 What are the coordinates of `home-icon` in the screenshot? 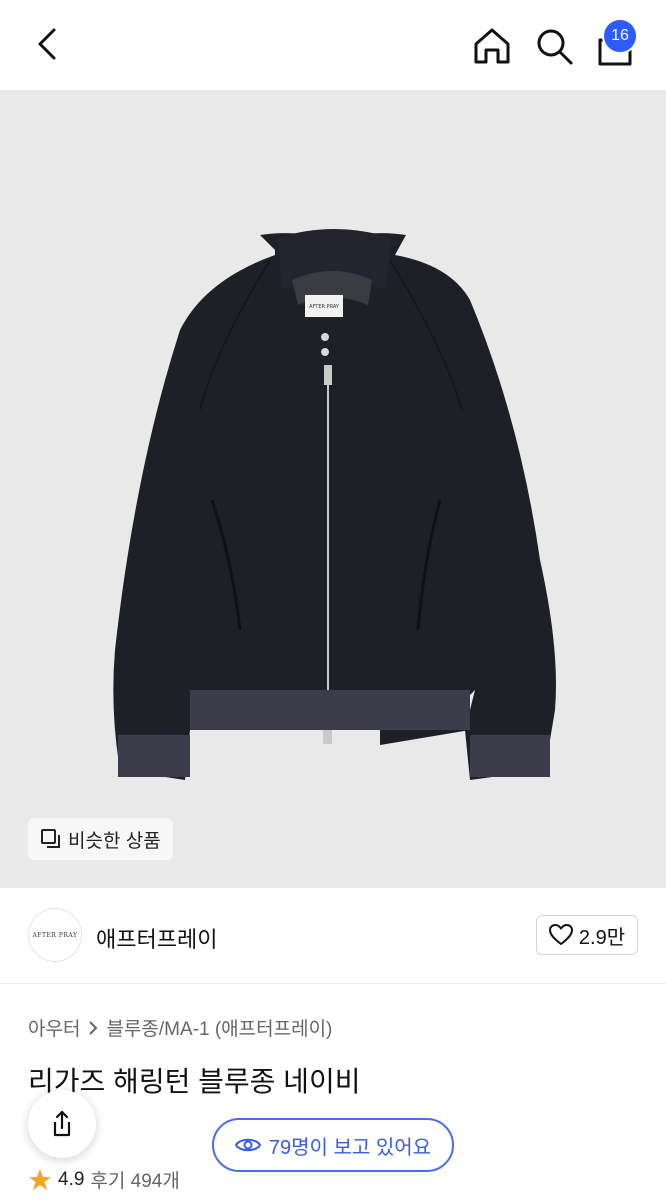 It's located at (492, 46).